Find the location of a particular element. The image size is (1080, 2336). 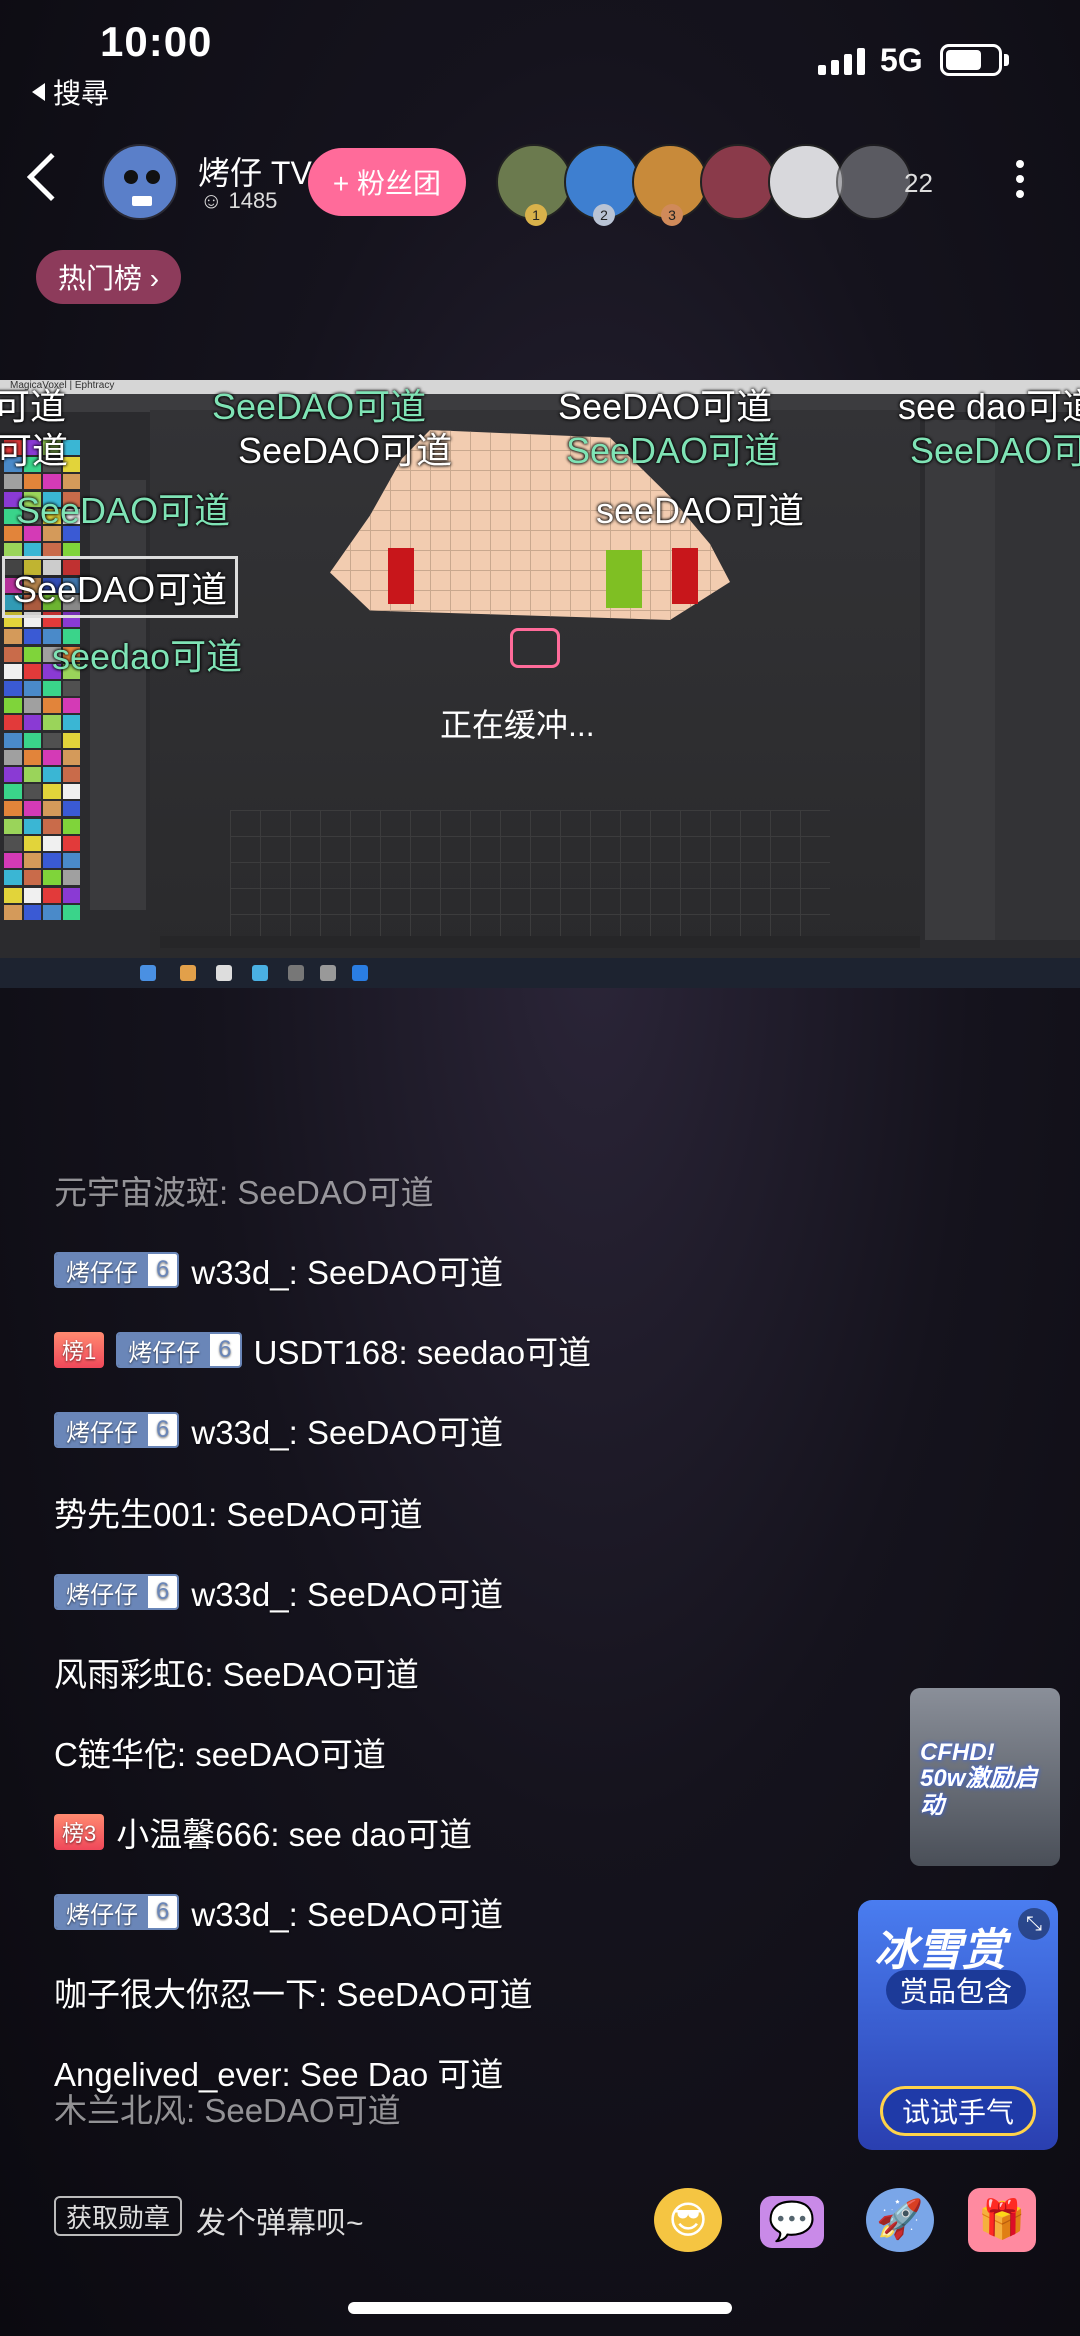

promo-banner-ice-snow: 冰雪赏 赏品包含 试试手气 ⤡ is located at coordinates (958, 2025).